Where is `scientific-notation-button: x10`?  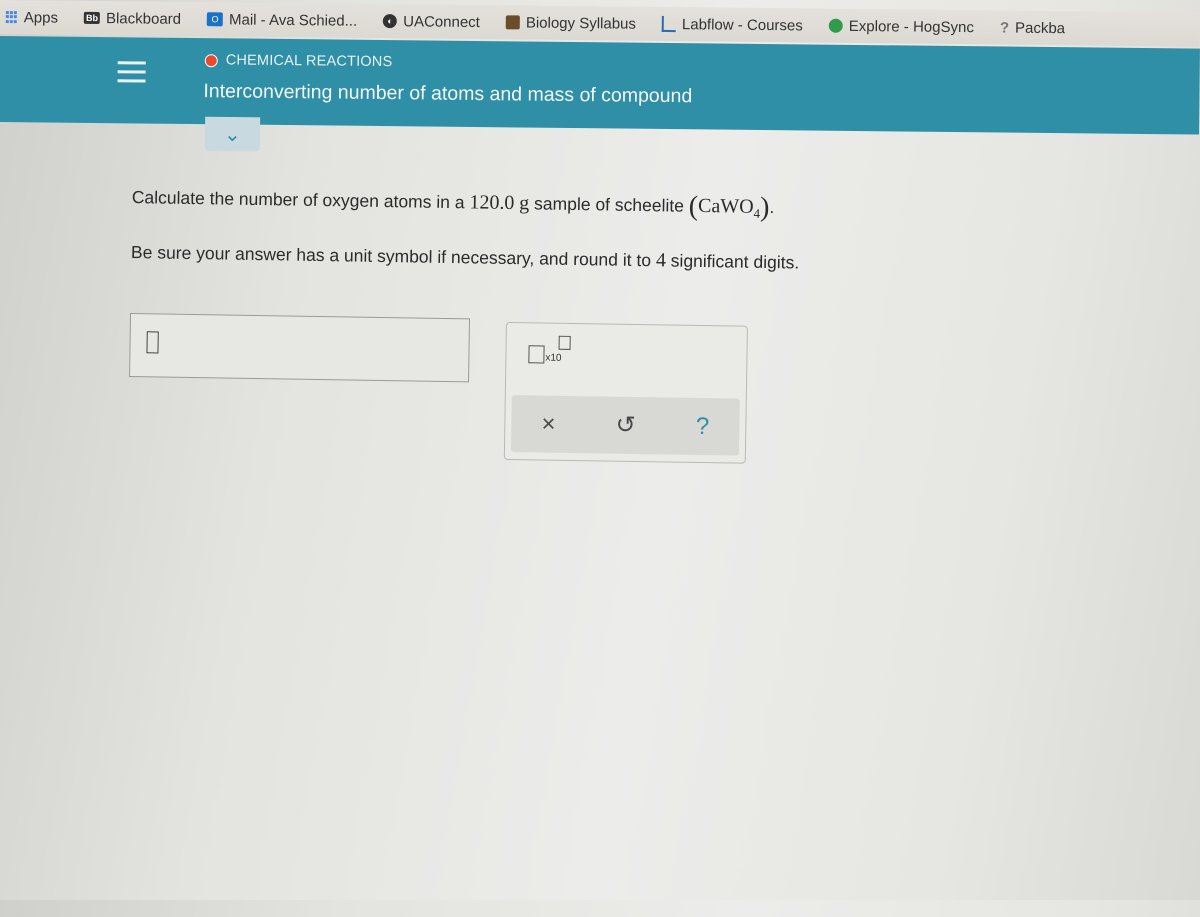
scientific-notation-button: x10 is located at coordinates (549, 349).